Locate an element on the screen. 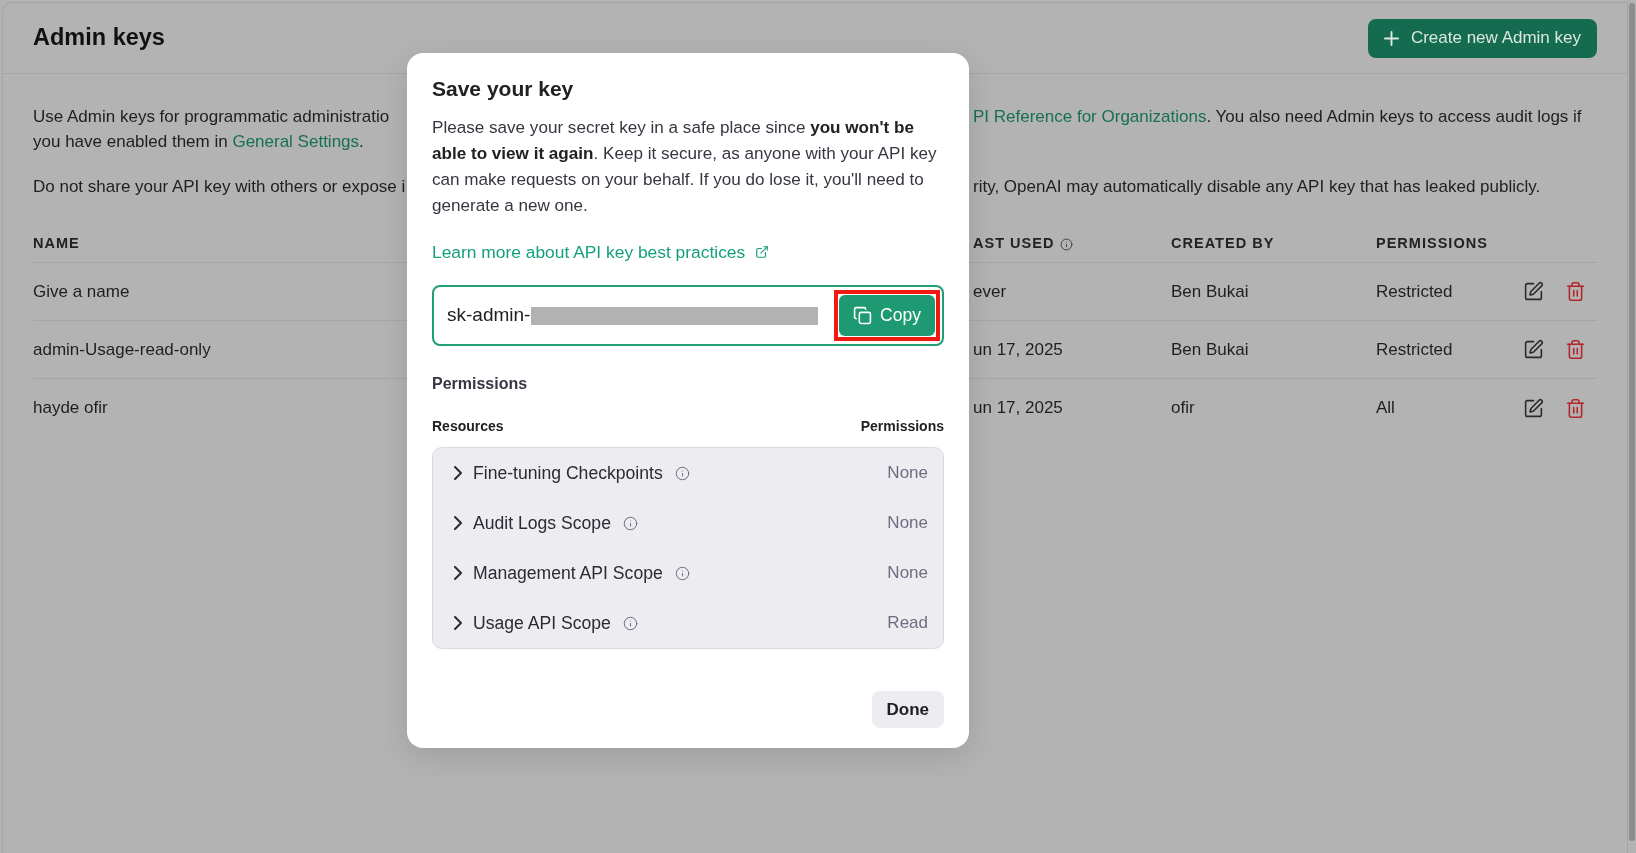 This screenshot has width=1636, height=853. intro-text: Do not share your API key with others or expose i is located at coordinates (219, 187).